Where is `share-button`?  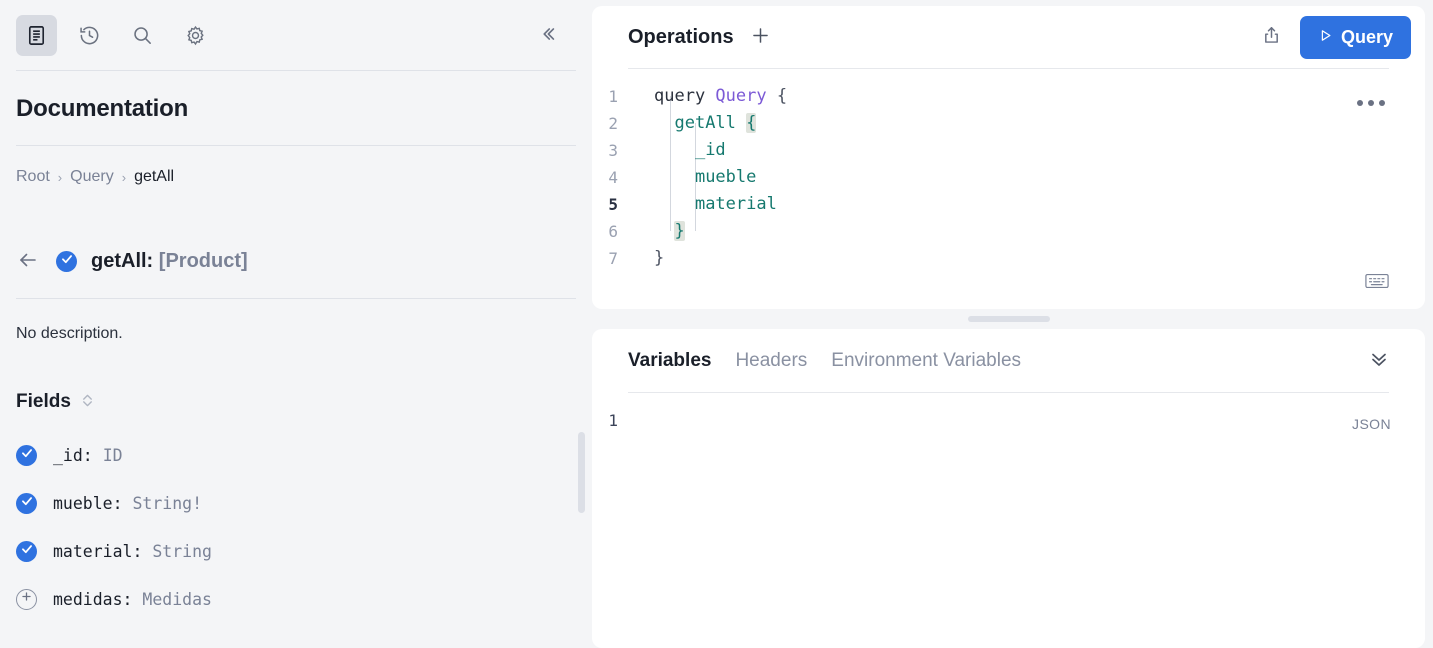 share-button is located at coordinates (1271, 37).